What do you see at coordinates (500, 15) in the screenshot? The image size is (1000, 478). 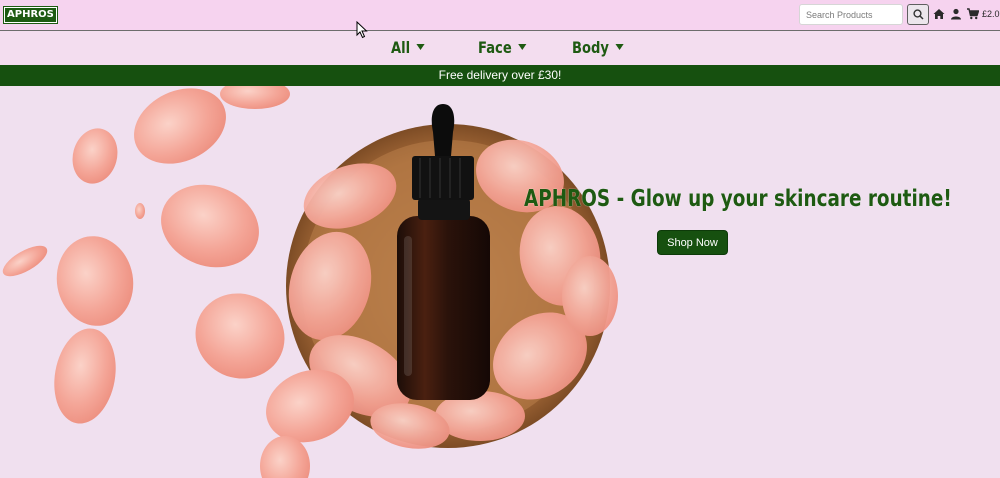 I see `top-bar: APHROS £2.0` at bounding box center [500, 15].